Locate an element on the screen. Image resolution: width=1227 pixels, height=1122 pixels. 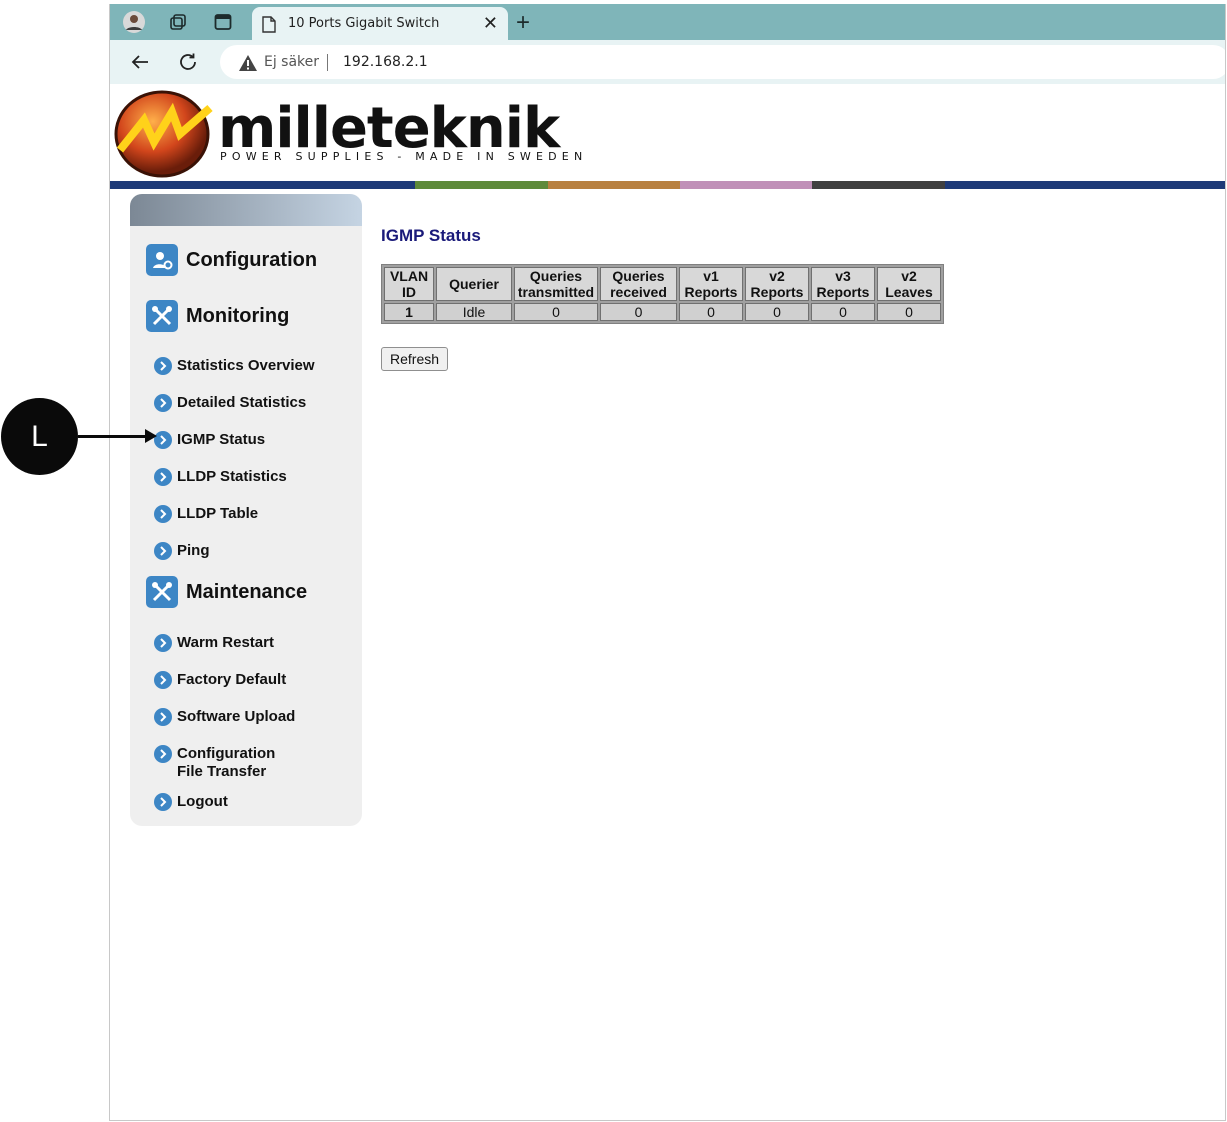
section-configuration: Configuration is located at coordinates (231, 260).